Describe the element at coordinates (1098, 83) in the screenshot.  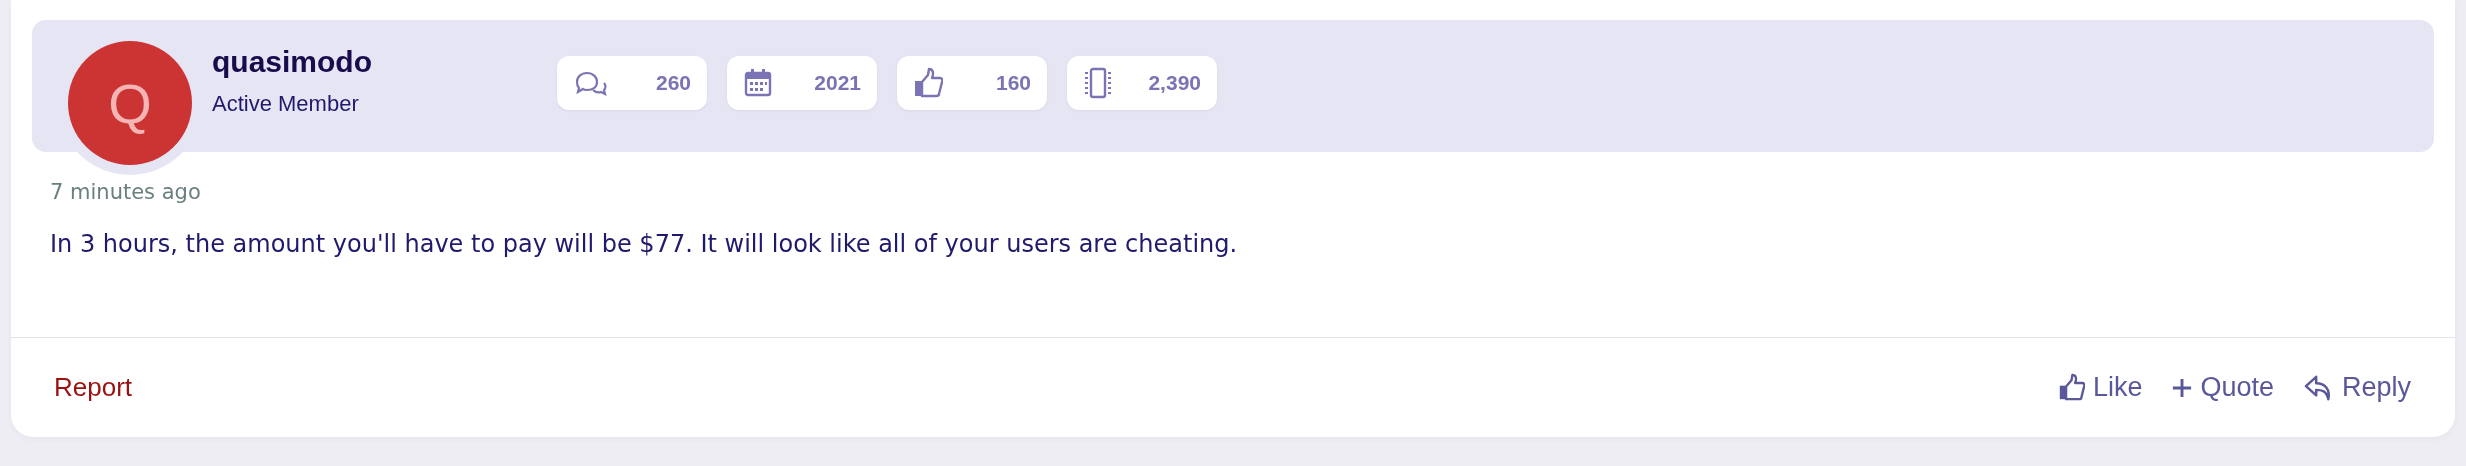
I see `chip-icon` at that location.